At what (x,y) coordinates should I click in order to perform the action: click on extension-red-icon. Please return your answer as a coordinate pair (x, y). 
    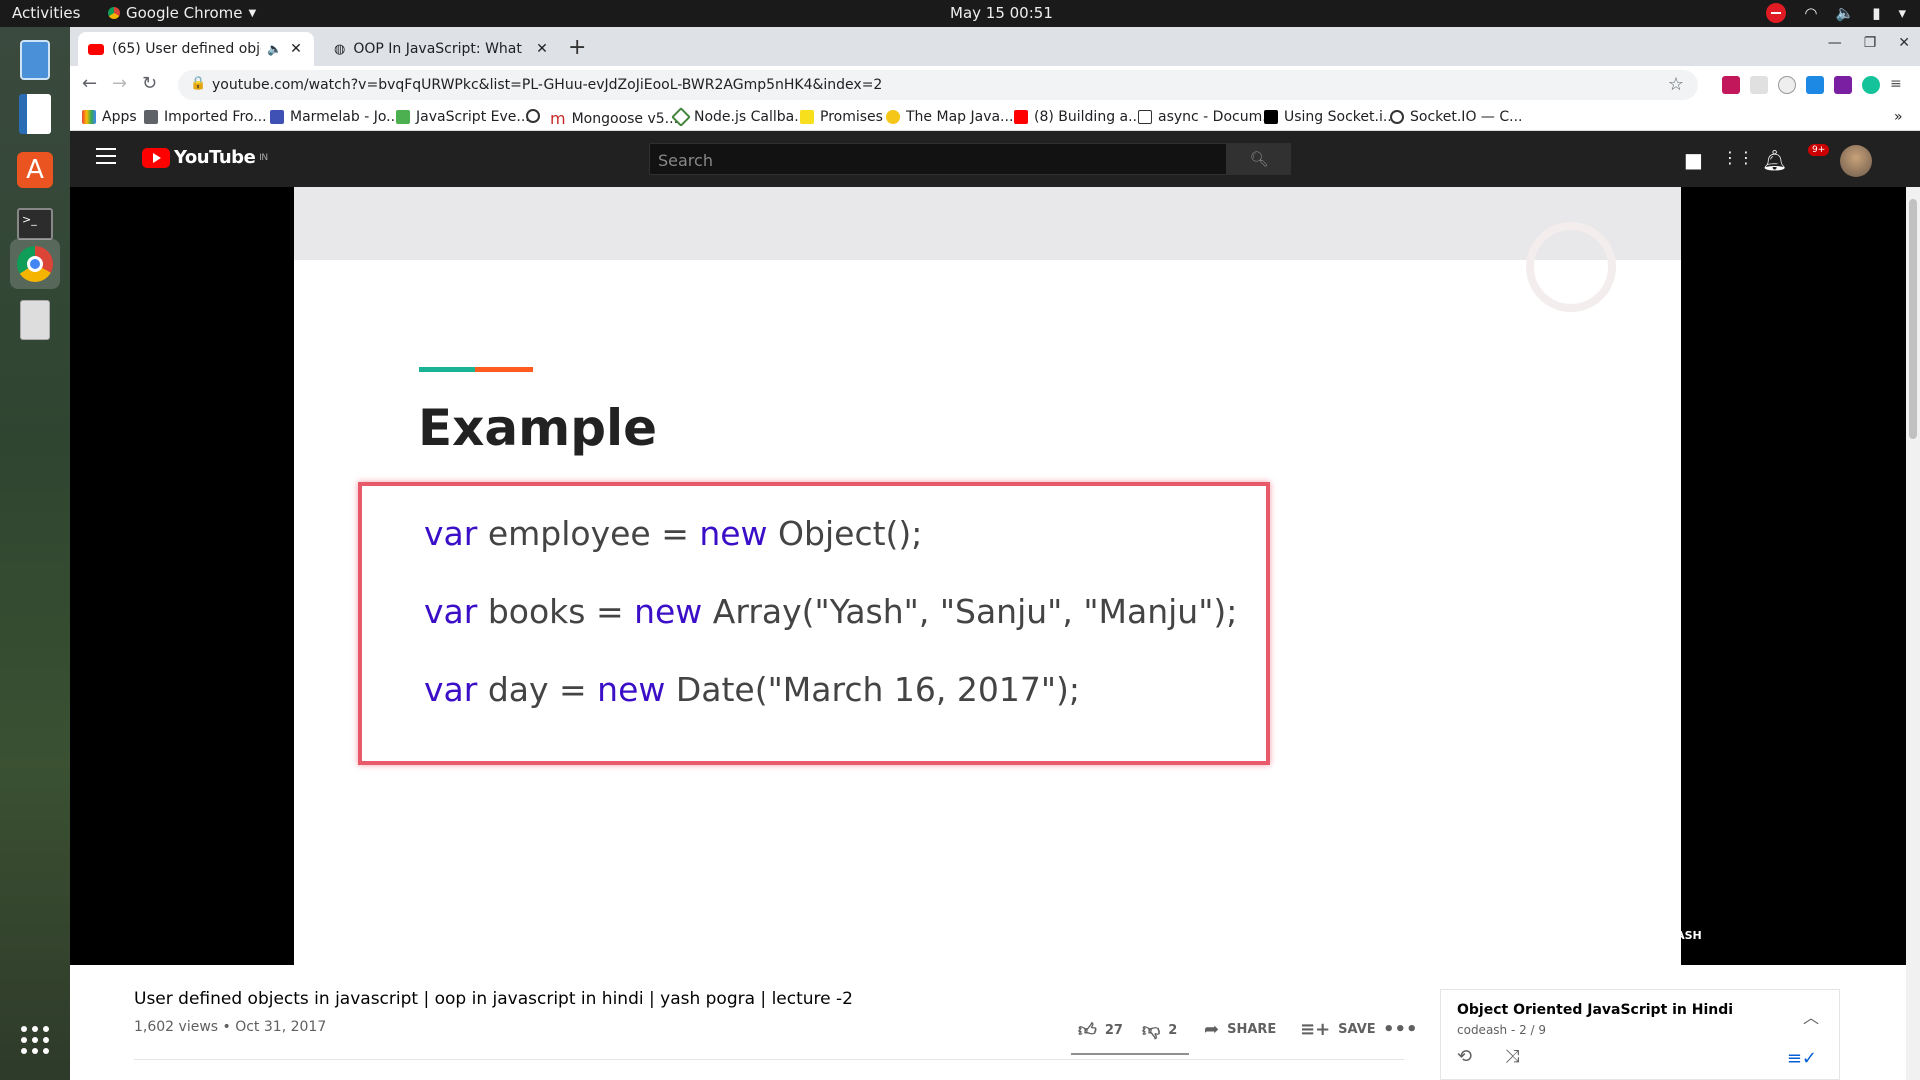
    Looking at the image, I should click on (1731, 85).